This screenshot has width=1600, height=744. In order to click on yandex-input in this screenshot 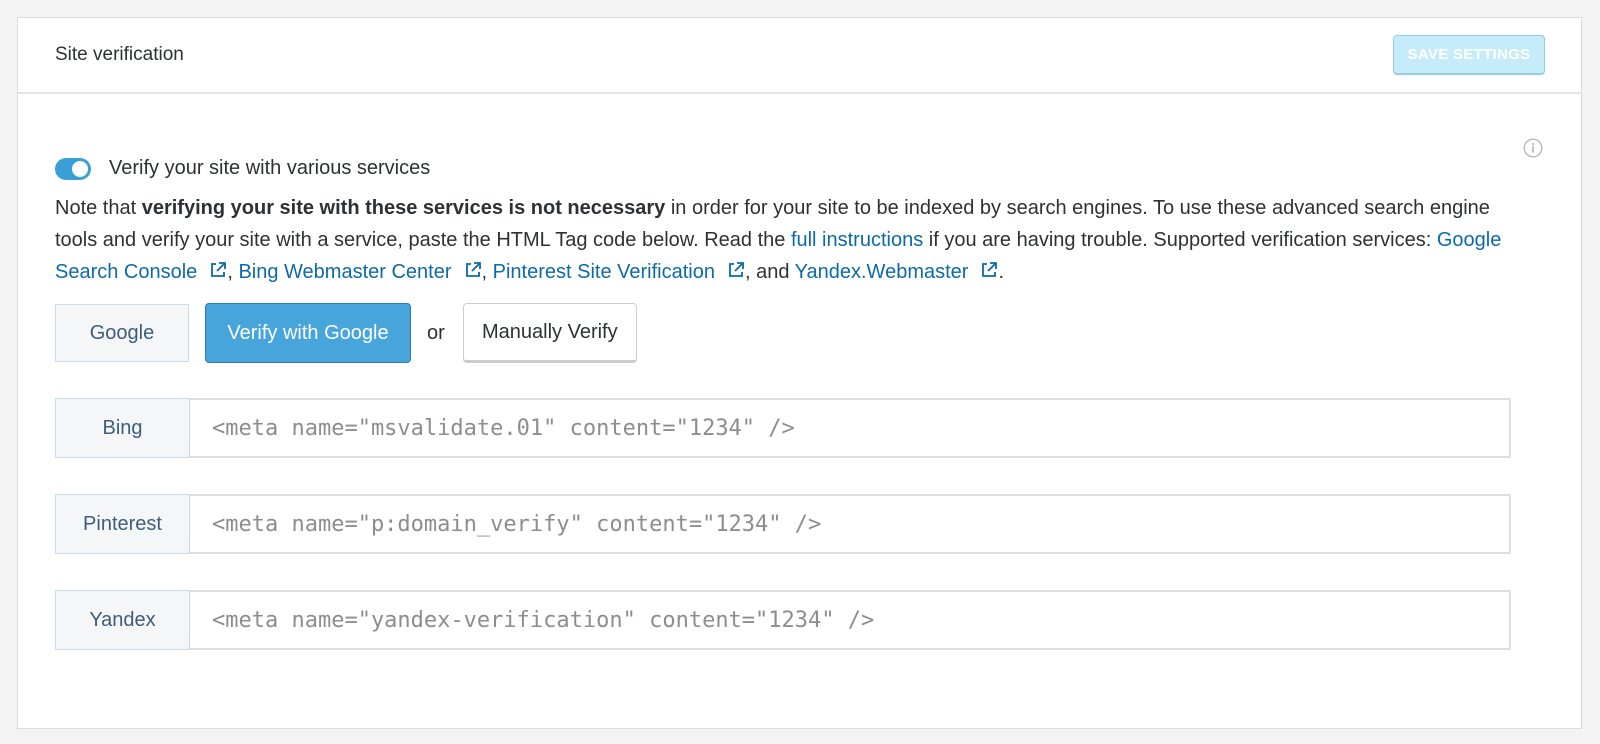, I will do `click(850, 620)`.